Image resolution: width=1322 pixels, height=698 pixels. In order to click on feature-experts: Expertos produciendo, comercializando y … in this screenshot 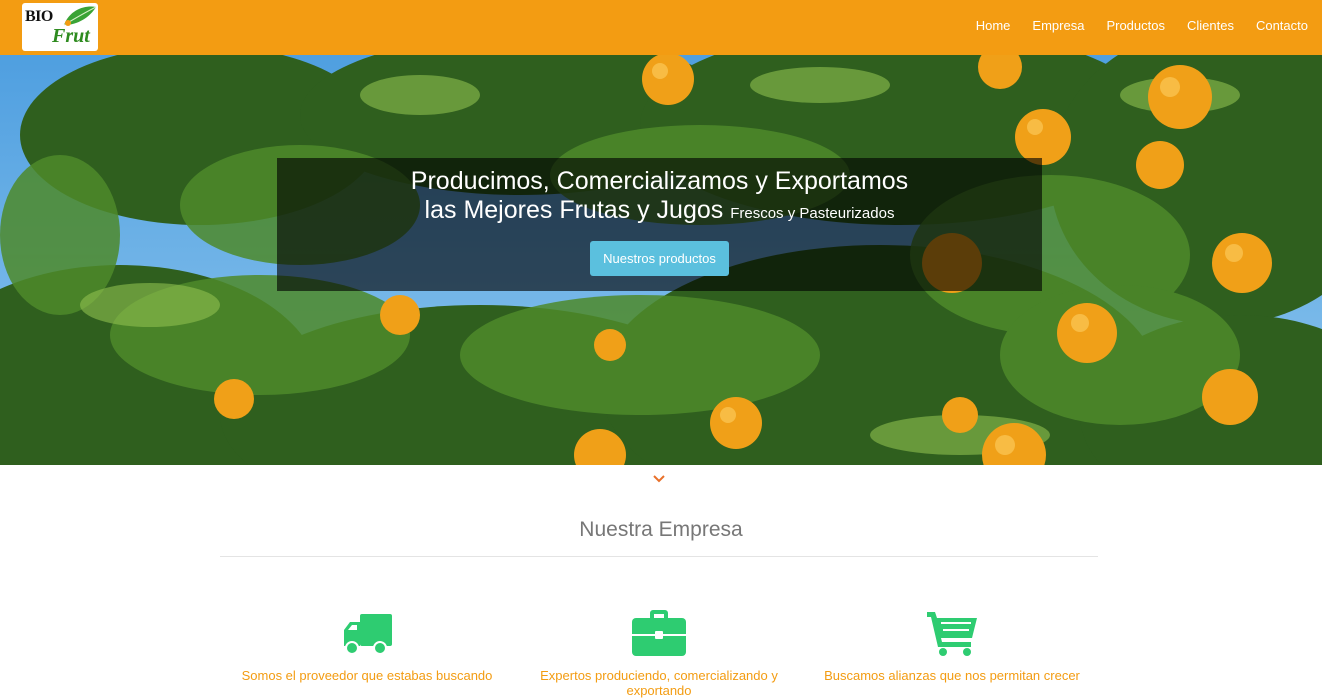, I will do `click(659, 651)`.